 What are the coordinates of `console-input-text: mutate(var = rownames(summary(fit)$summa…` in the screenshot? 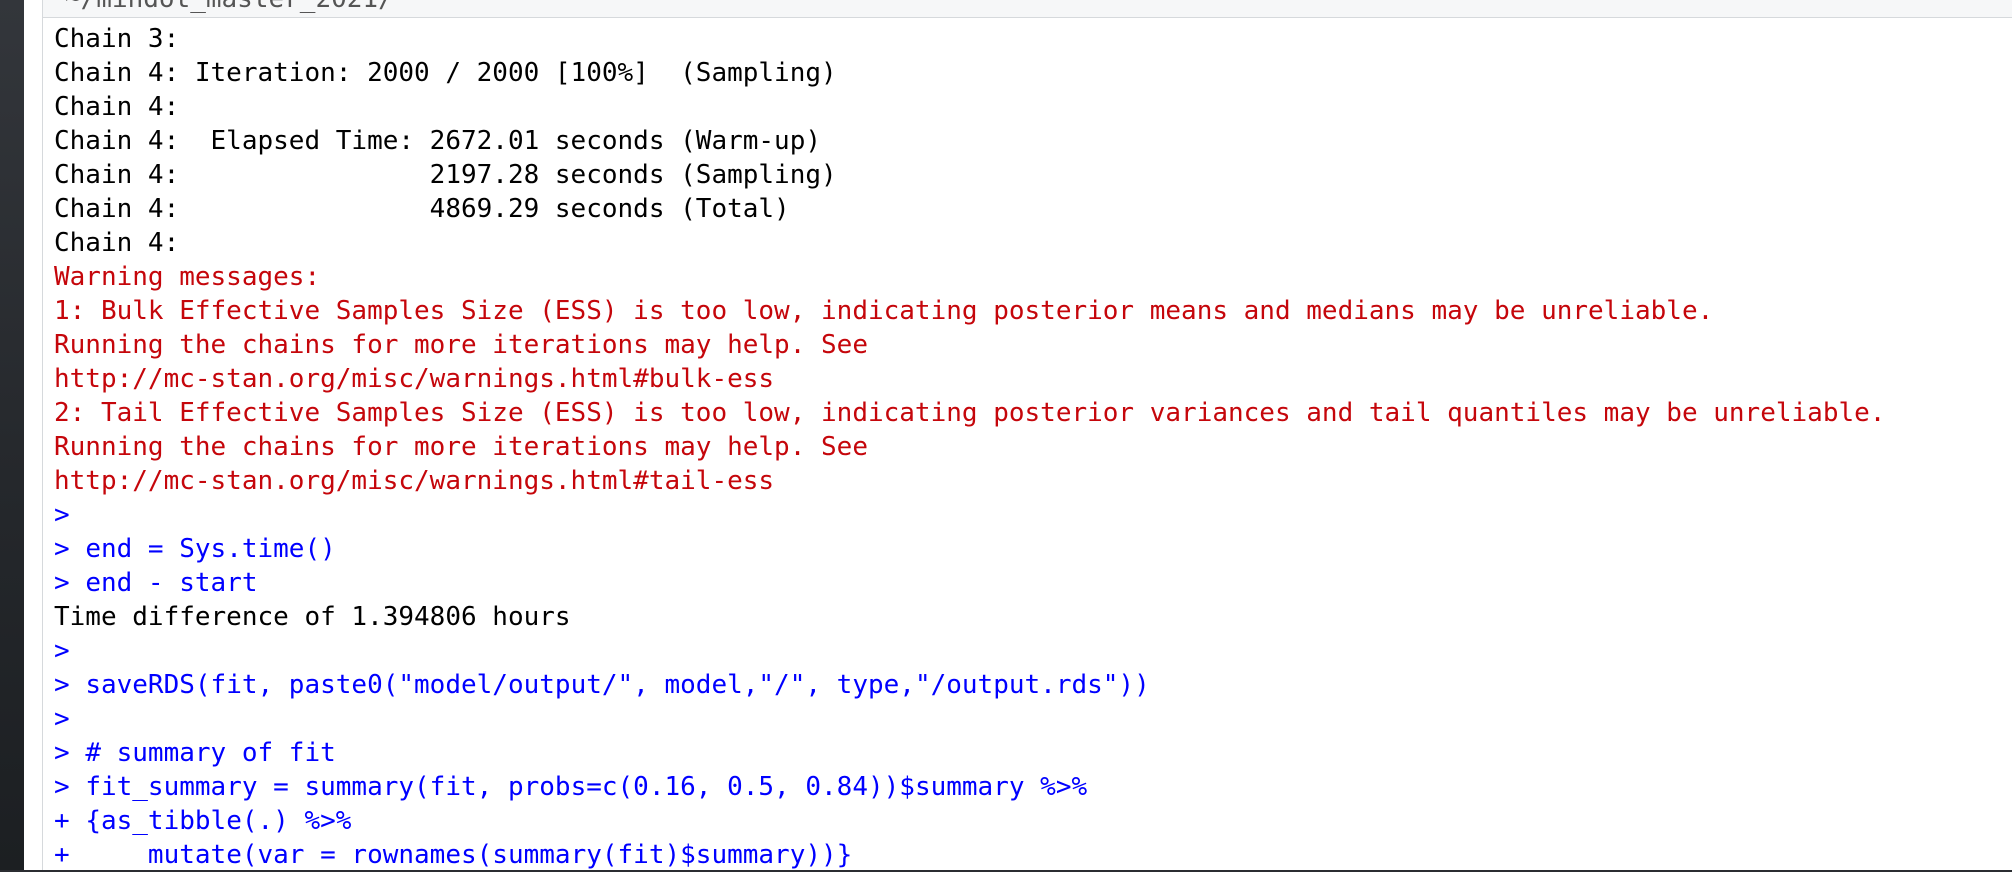 It's located at (469, 855).